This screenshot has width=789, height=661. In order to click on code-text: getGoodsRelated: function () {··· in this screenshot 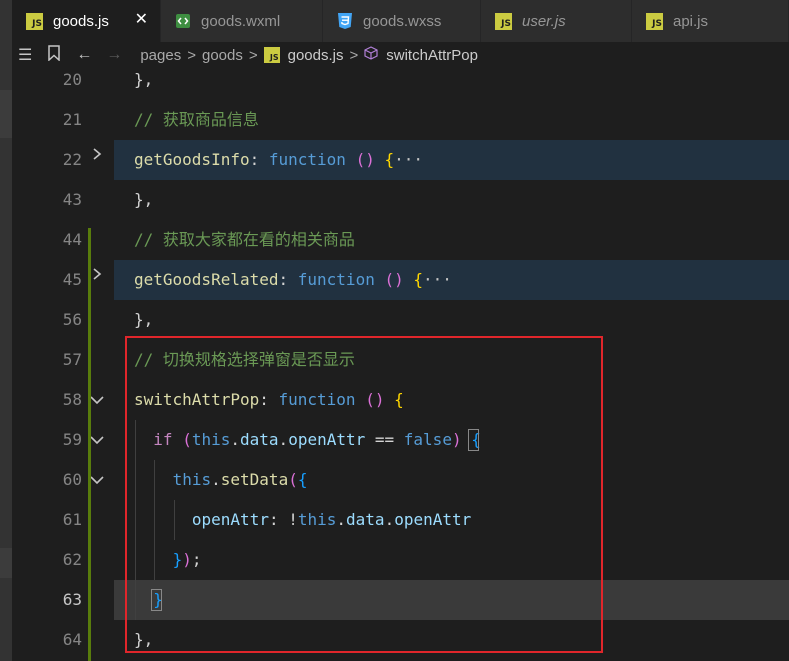, I will do `click(293, 280)`.